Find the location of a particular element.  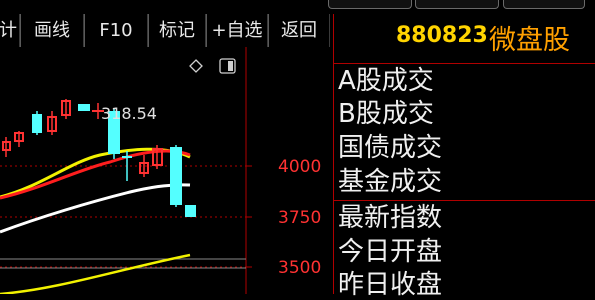

back-button: 返回 is located at coordinates (299, 30).